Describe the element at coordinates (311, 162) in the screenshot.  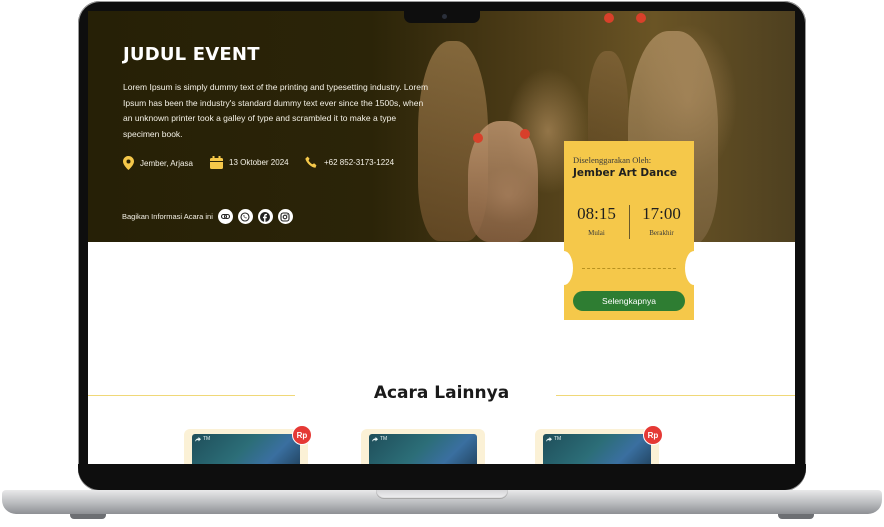
I see `phone-icon` at that location.